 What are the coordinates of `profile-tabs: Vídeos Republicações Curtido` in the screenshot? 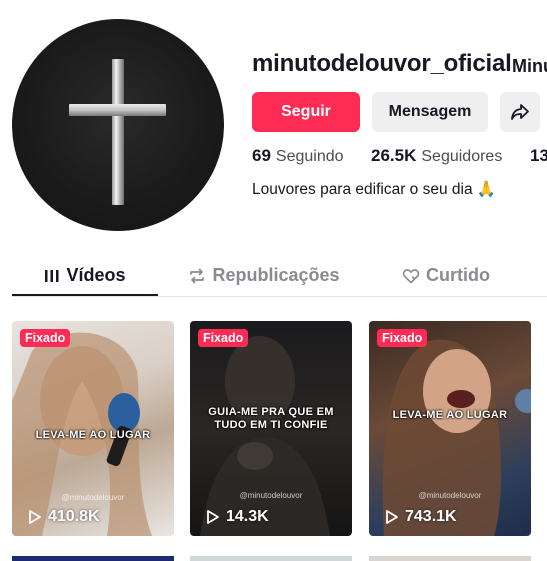 It's located at (279, 276).